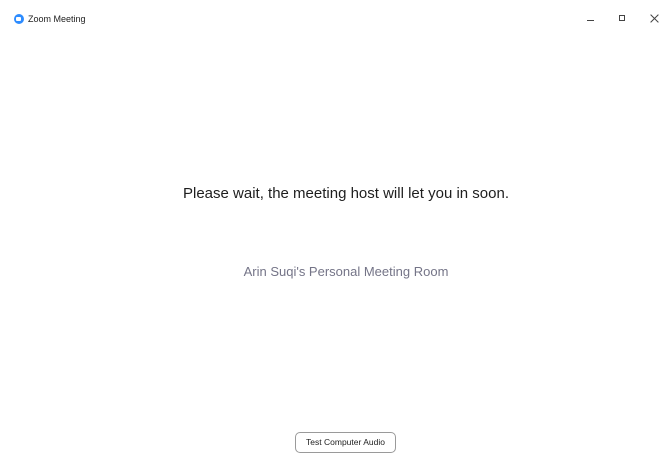 Image resolution: width=672 pixels, height=466 pixels. I want to click on meeting-room-name: Arin Suqi's Personal Meeting Room, so click(346, 271).